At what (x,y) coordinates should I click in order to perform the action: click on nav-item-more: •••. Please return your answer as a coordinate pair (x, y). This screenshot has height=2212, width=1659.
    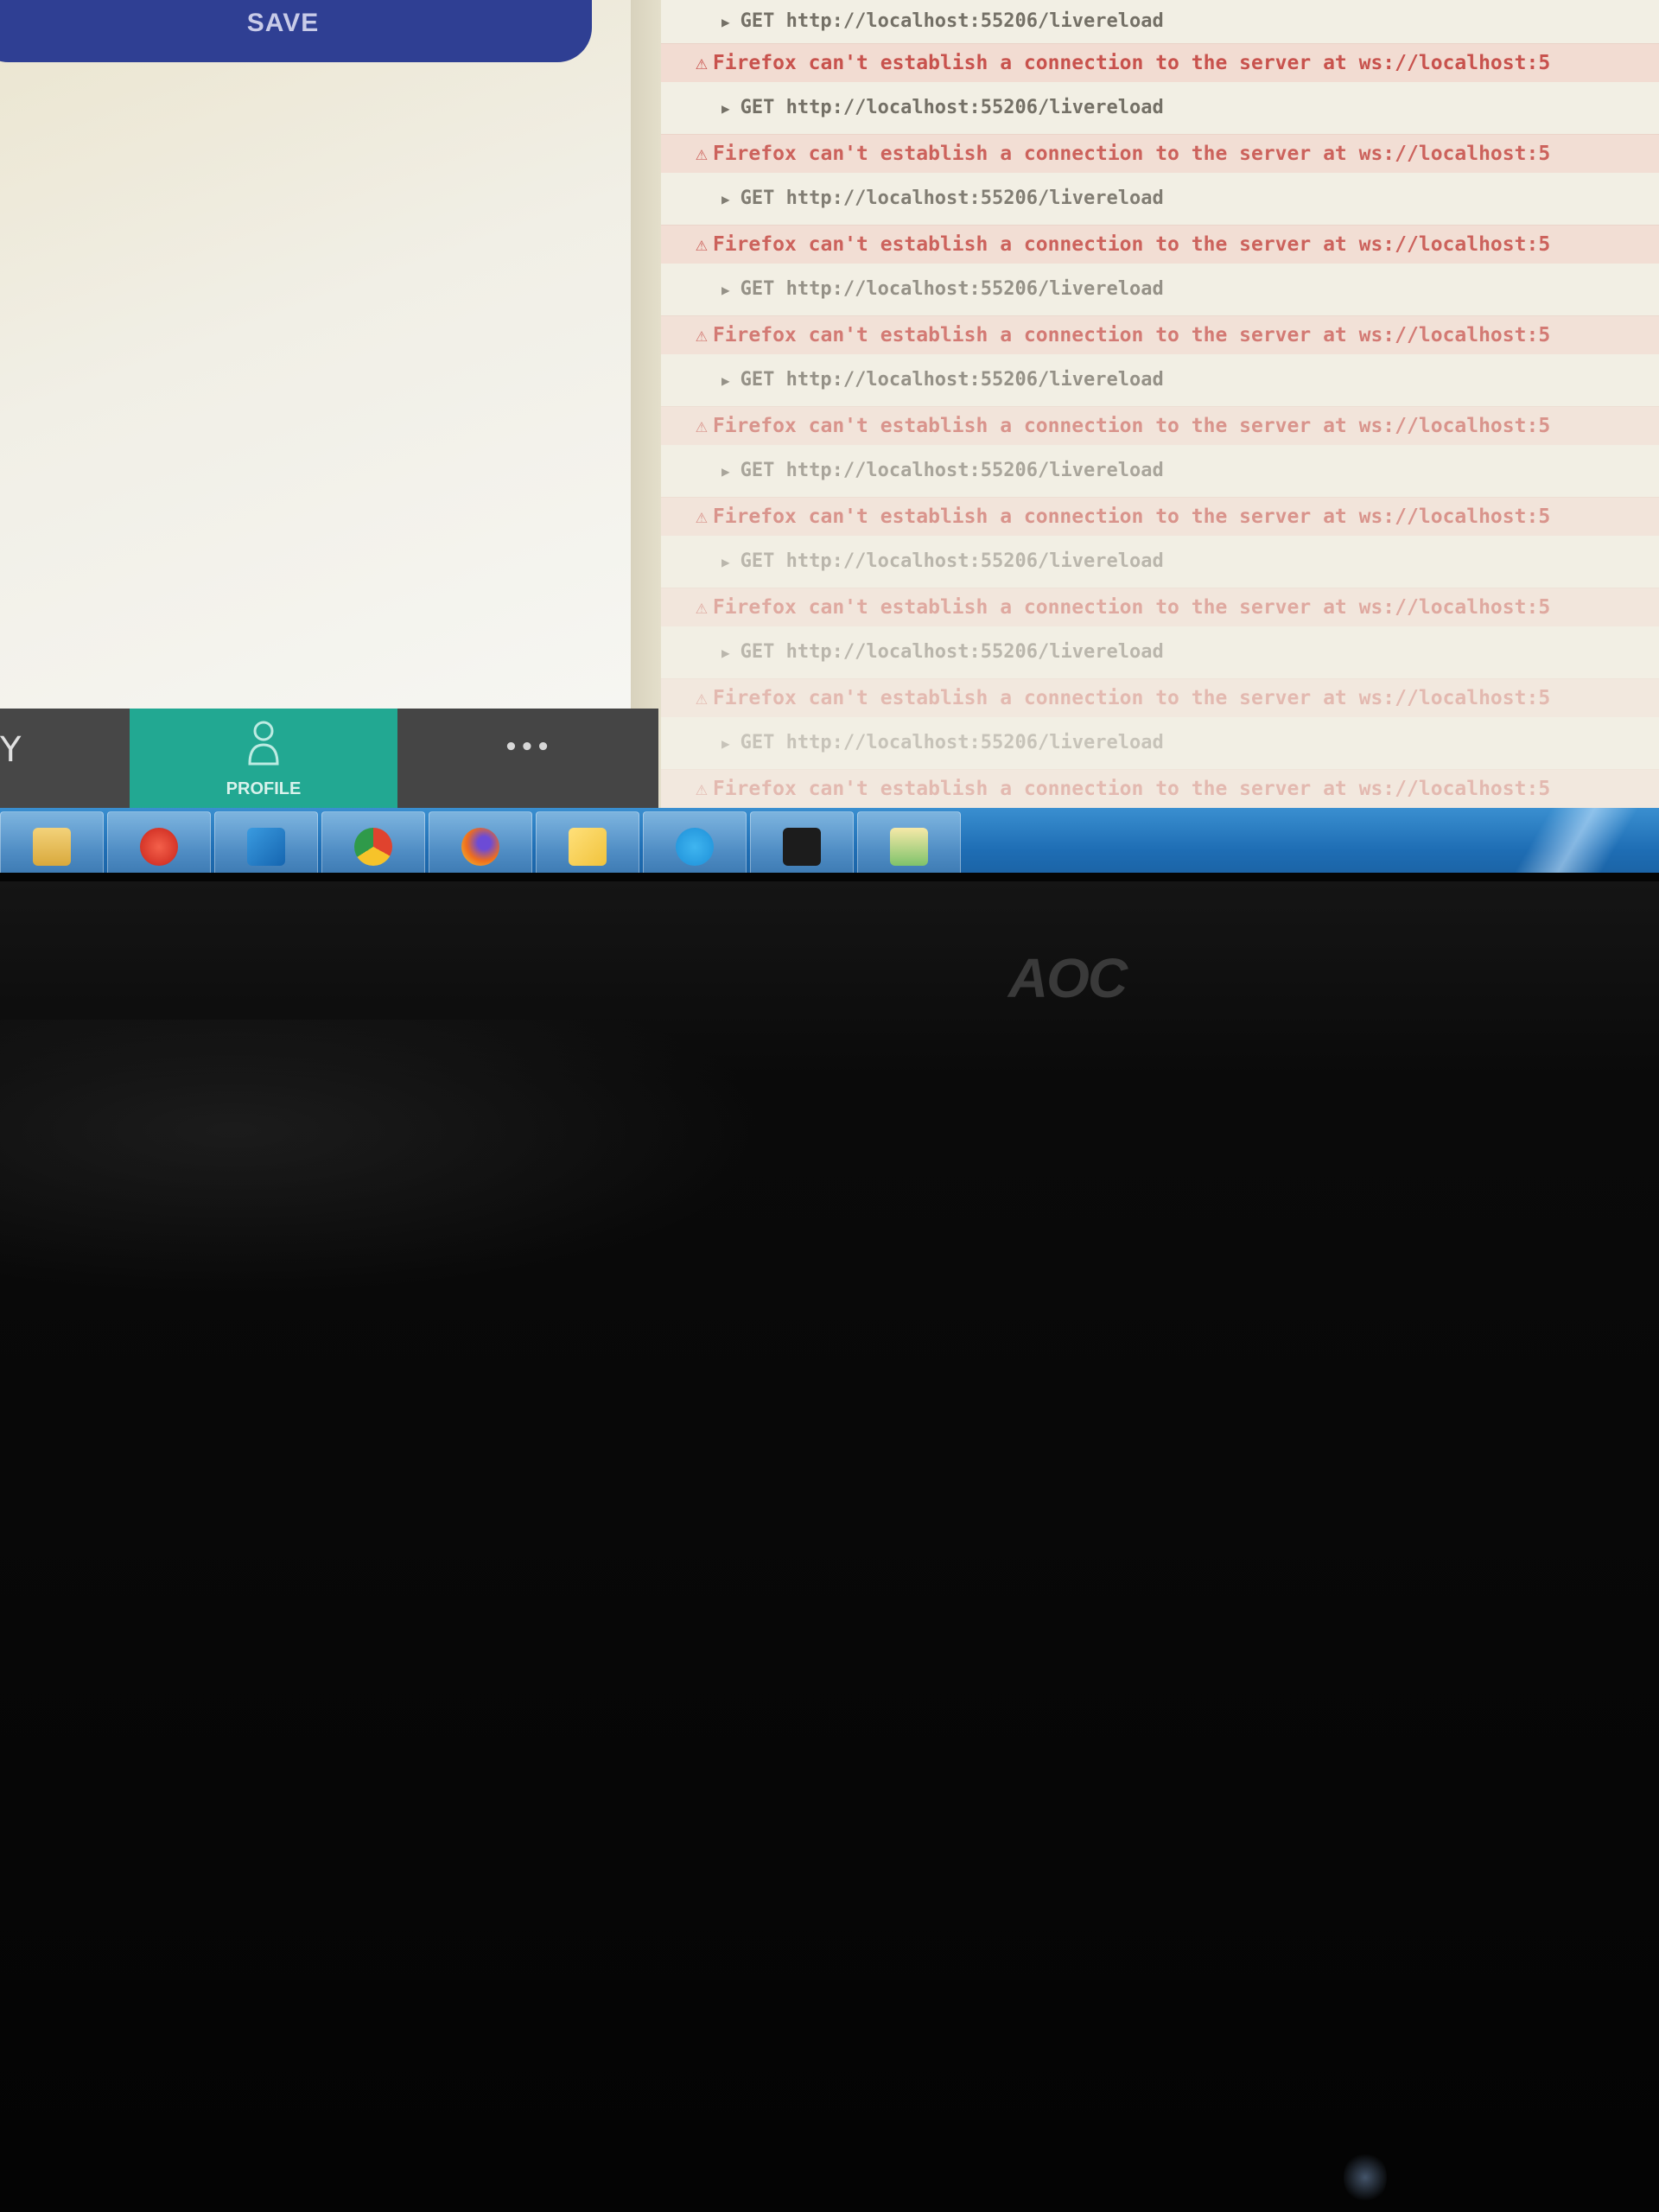
    Looking at the image, I should click on (527, 759).